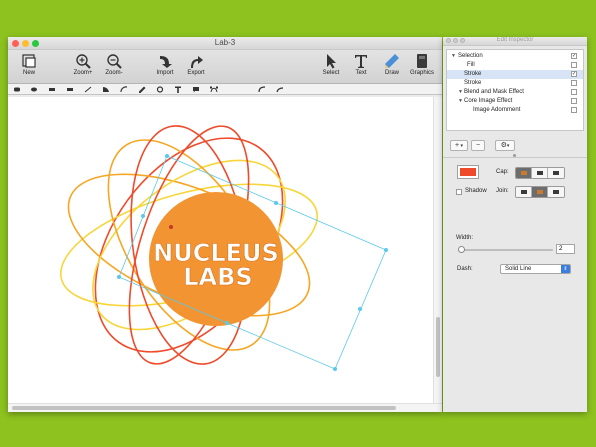 The width and height of the screenshot is (596, 447). I want to click on horizontal-scrollbar, so click(225, 407).